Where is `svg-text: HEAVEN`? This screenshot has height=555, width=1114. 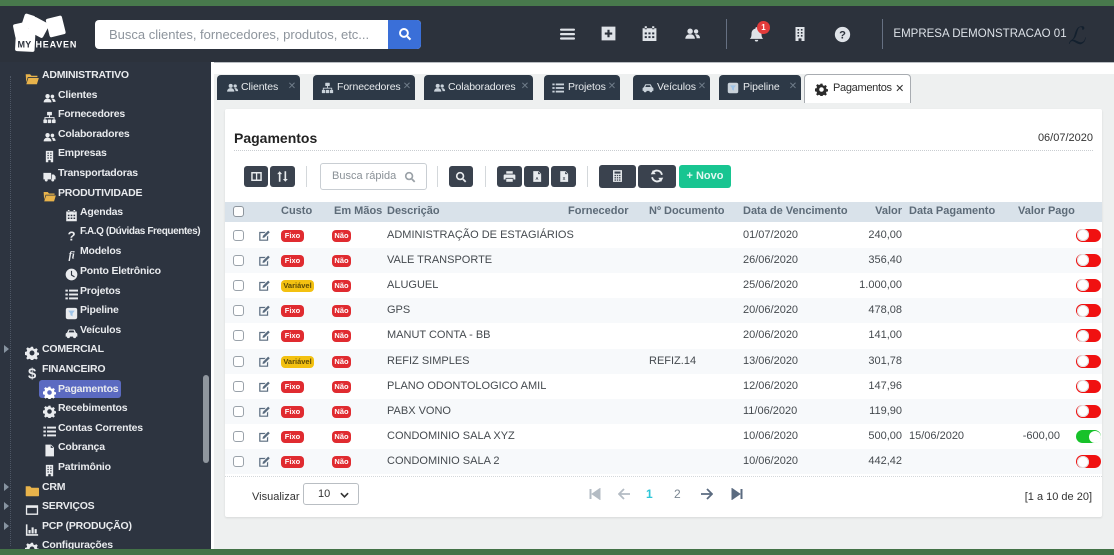 svg-text: HEAVEN is located at coordinates (57, 45).